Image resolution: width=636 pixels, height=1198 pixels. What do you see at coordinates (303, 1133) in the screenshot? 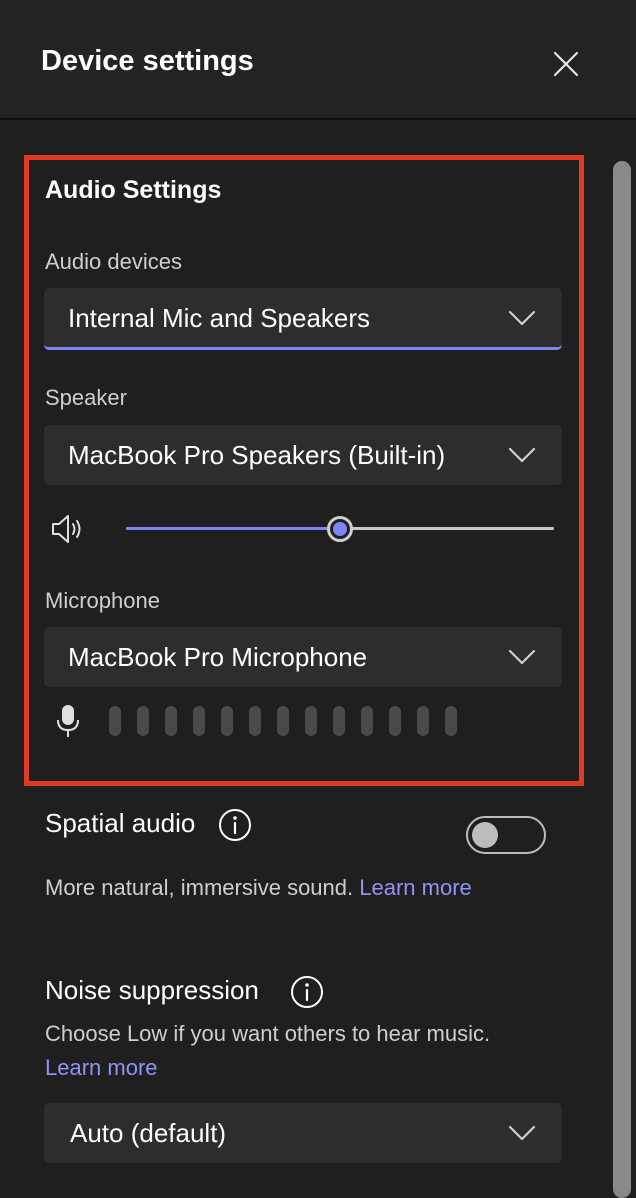
I see `noise-suppression-dropdown: Auto (default)` at bounding box center [303, 1133].